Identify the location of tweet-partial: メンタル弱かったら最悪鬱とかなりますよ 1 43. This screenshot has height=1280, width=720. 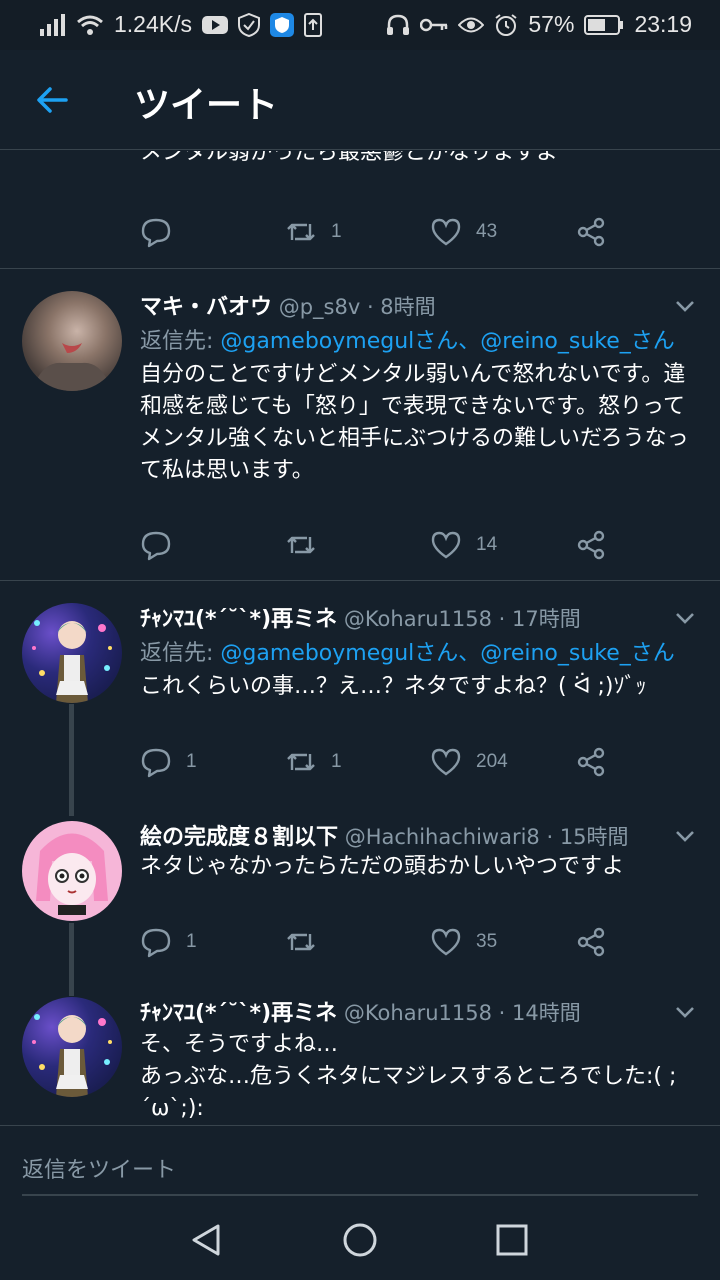
(360, 209).